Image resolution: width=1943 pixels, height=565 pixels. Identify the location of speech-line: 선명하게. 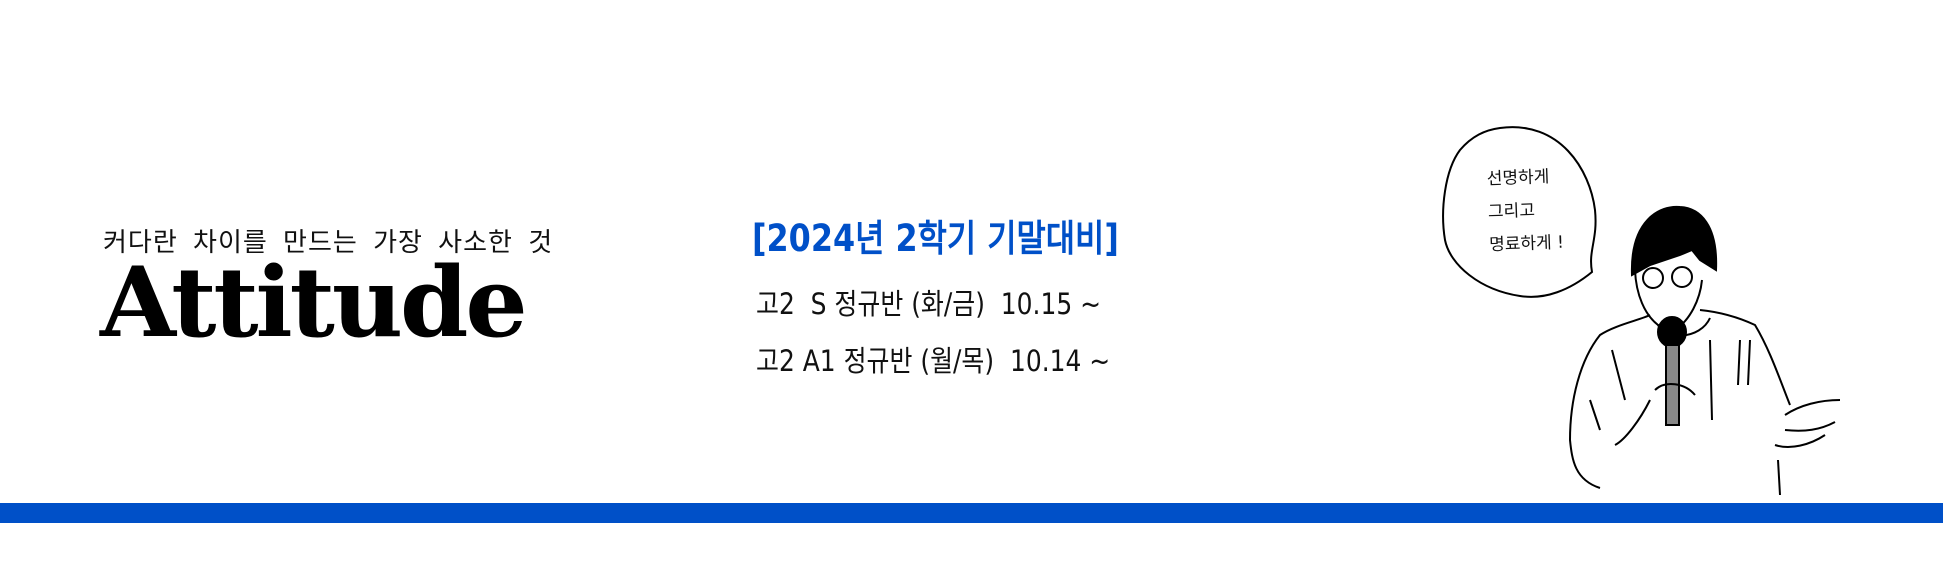
(1518, 178).